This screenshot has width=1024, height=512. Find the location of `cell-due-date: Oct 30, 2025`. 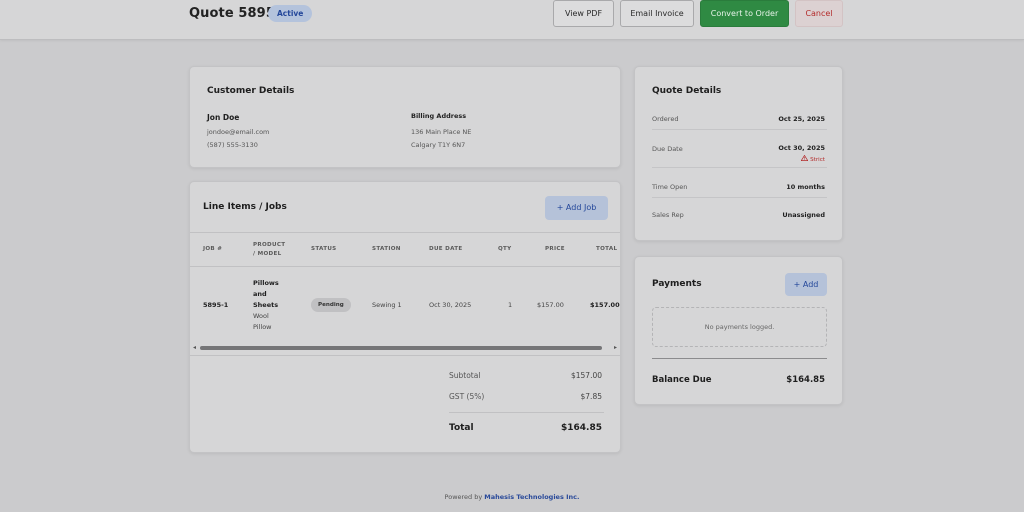

cell-due-date: Oct 30, 2025 is located at coordinates (450, 305).